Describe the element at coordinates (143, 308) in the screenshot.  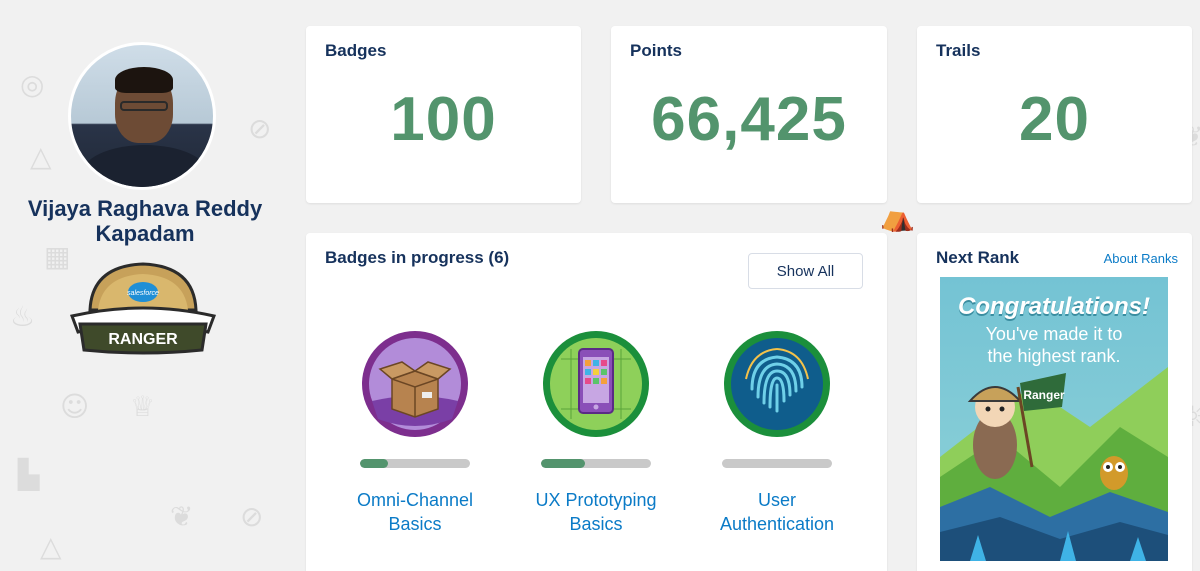
I see `ranger-rank-badge-icon: salesforce RANGER` at that location.